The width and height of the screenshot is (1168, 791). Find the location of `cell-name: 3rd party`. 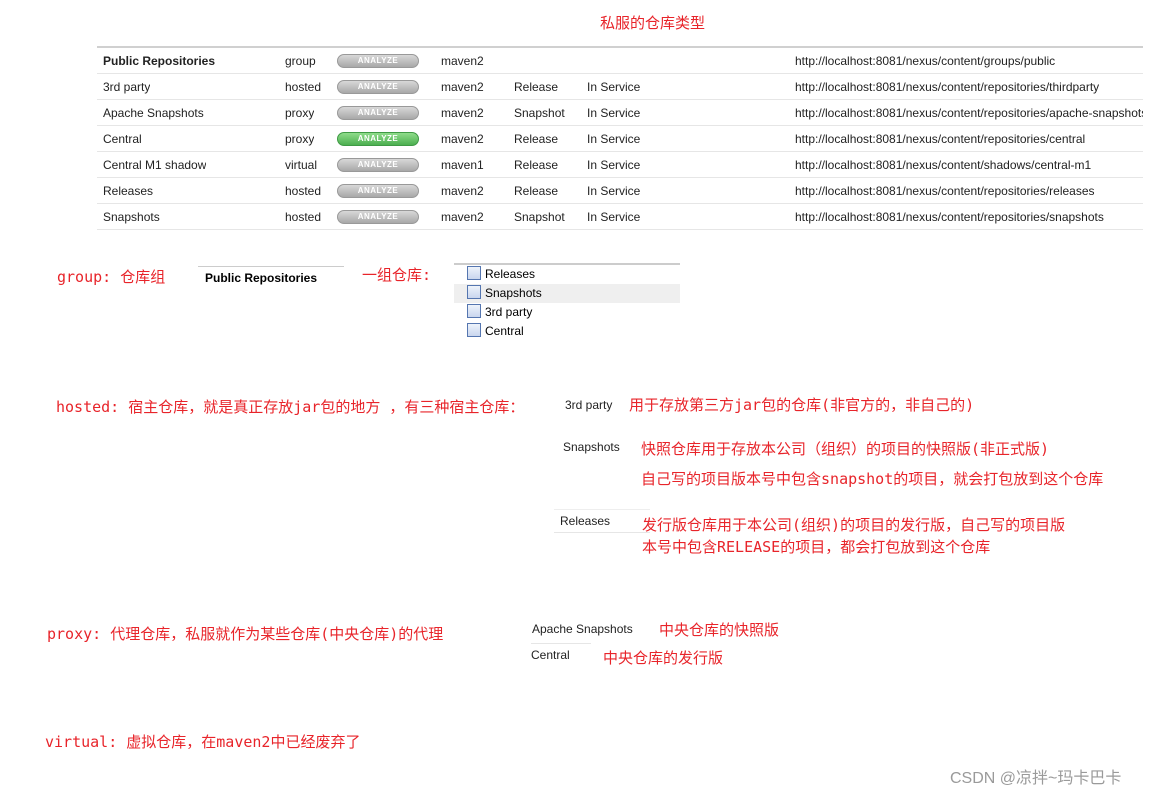

cell-name: 3rd party is located at coordinates (127, 87).